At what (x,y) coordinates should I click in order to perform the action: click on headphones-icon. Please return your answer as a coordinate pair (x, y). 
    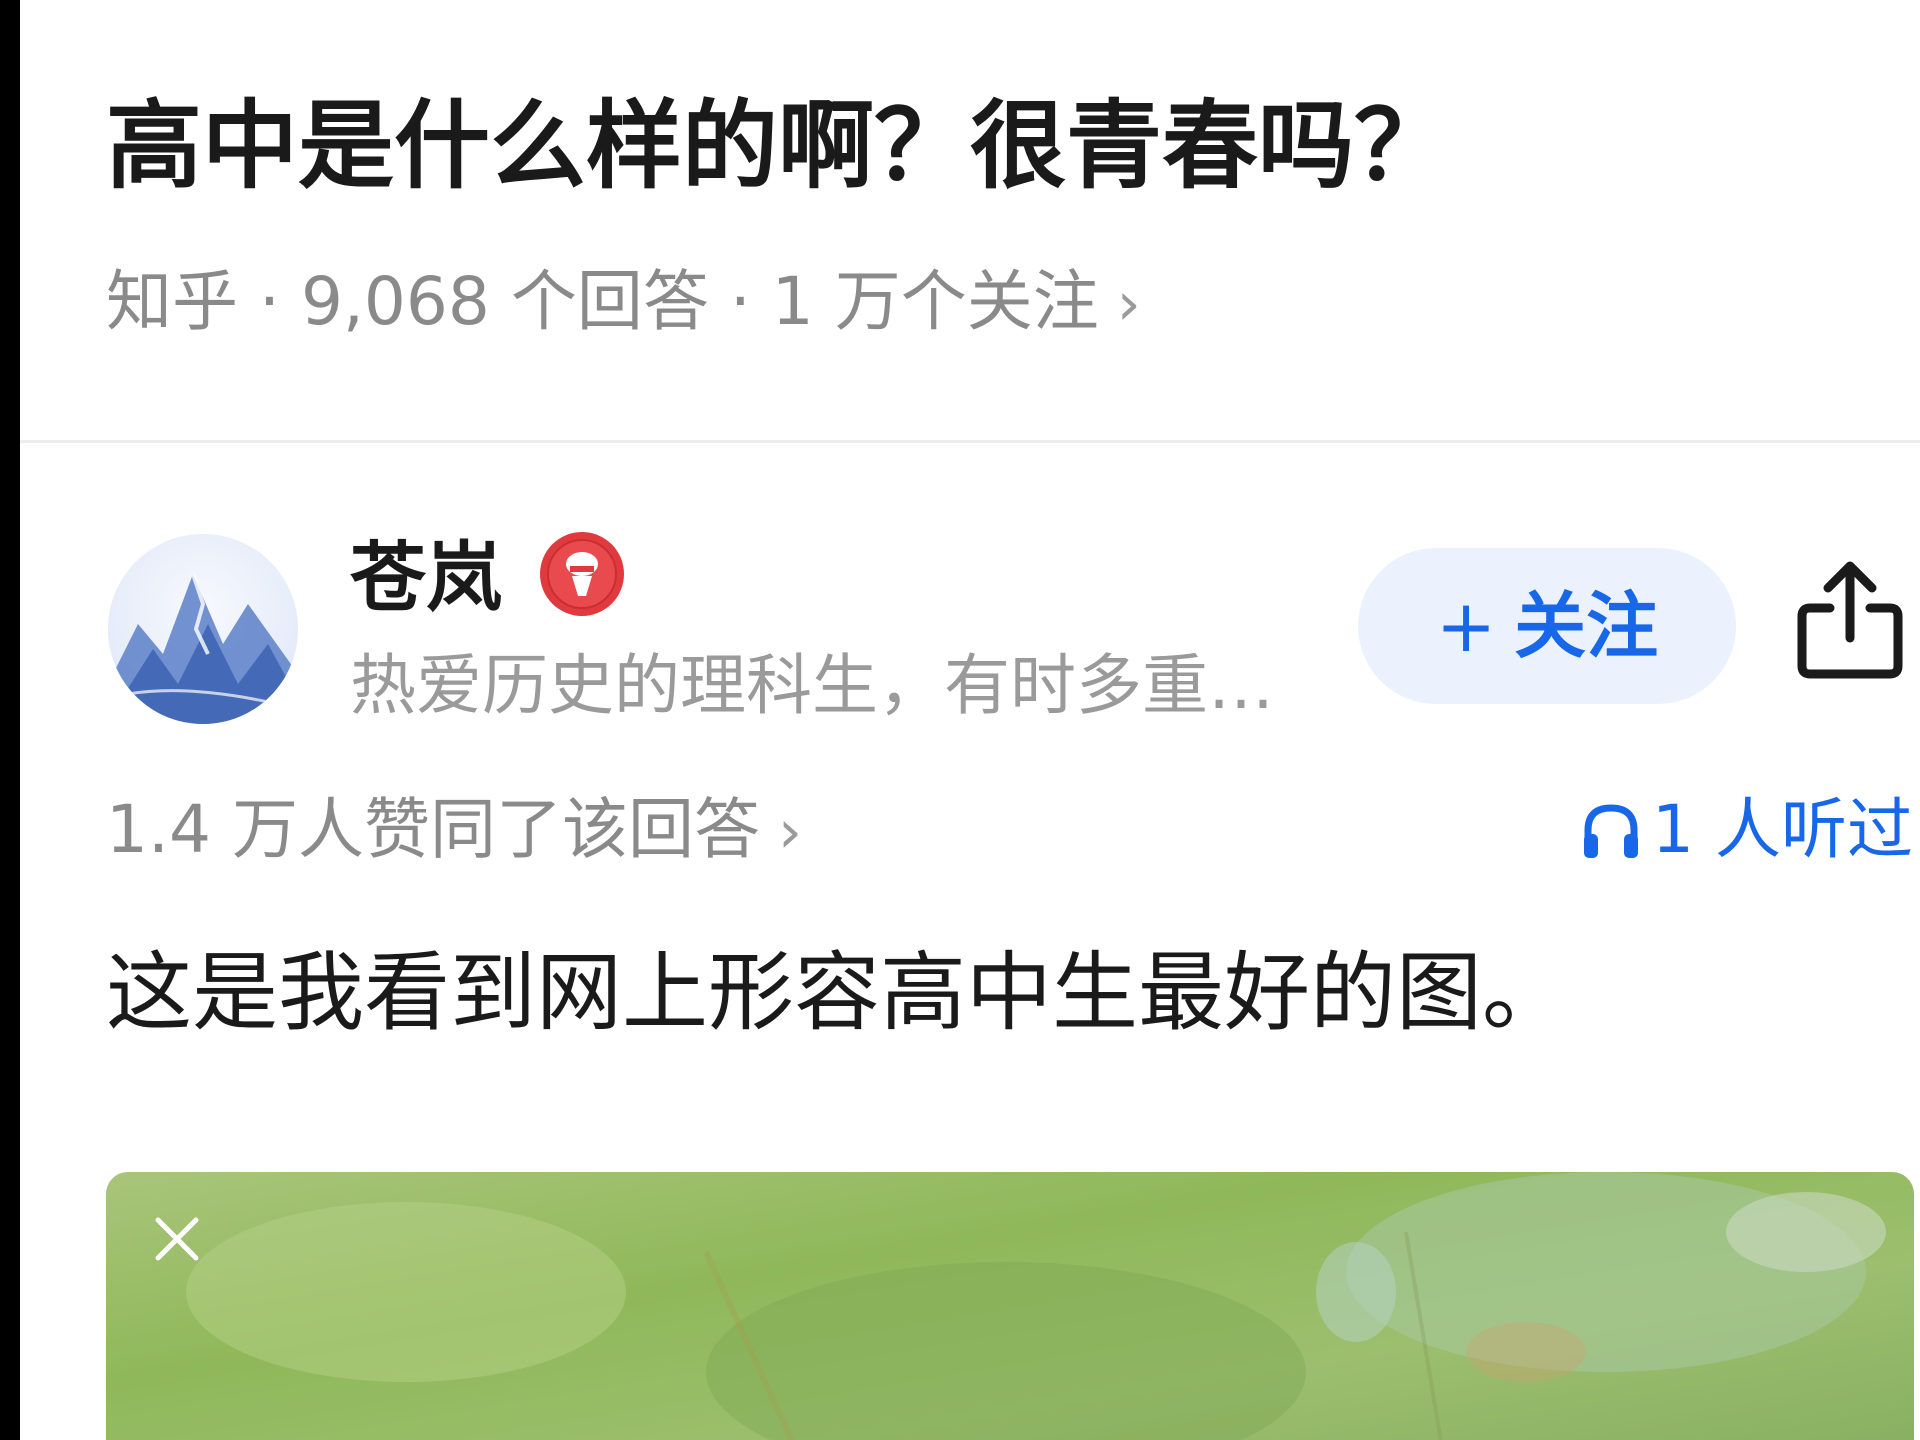
    Looking at the image, I should click on (1611, 831).